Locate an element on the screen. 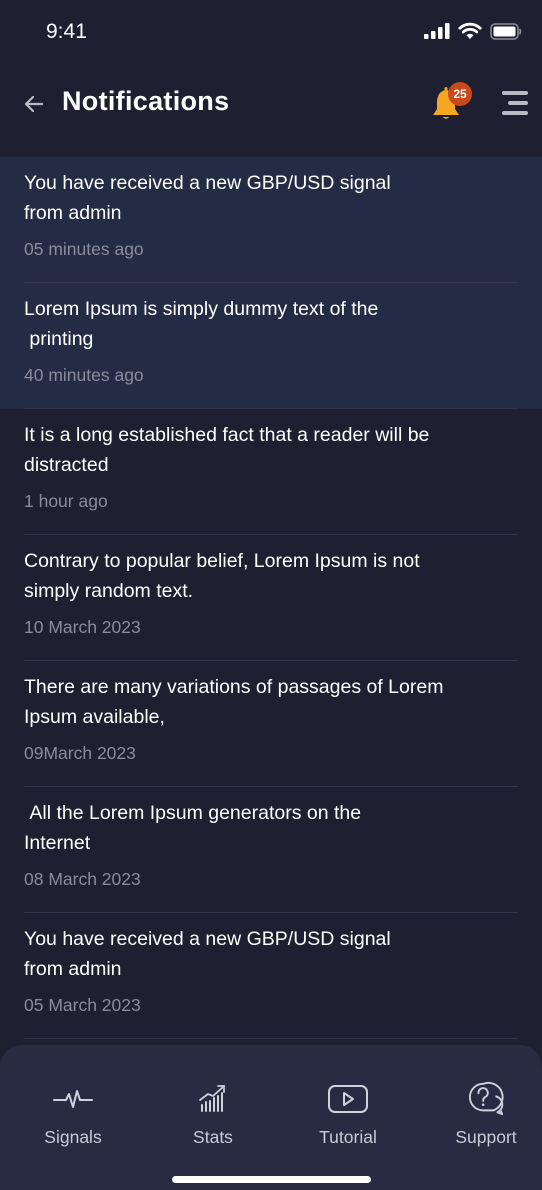  back-button is located at coordinates (34, 104).